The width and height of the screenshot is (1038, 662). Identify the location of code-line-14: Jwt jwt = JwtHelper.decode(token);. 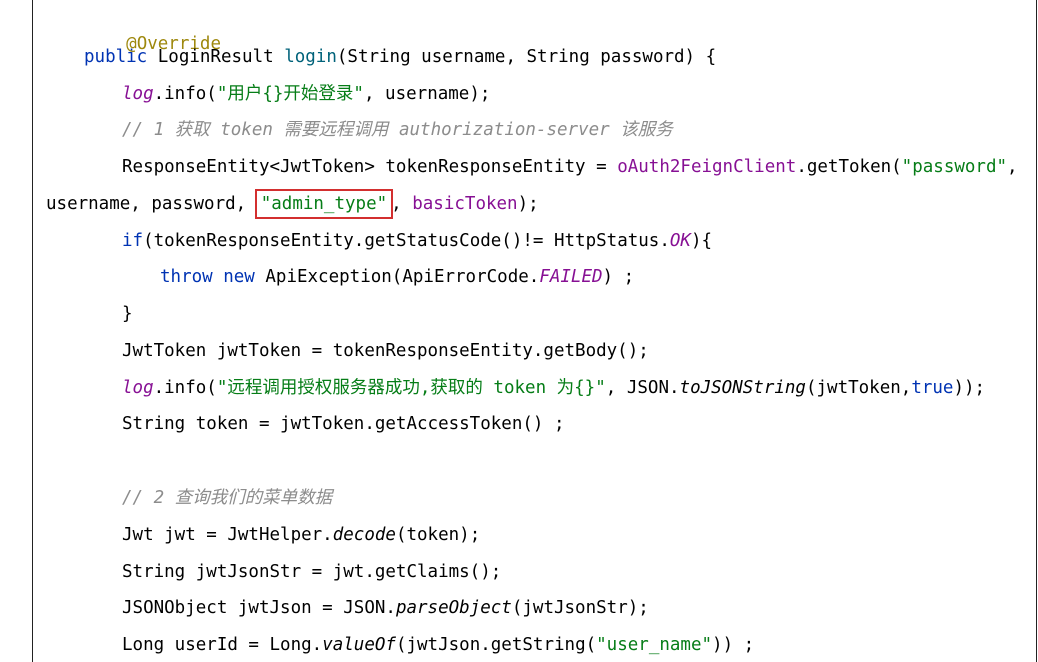
(301, 535).